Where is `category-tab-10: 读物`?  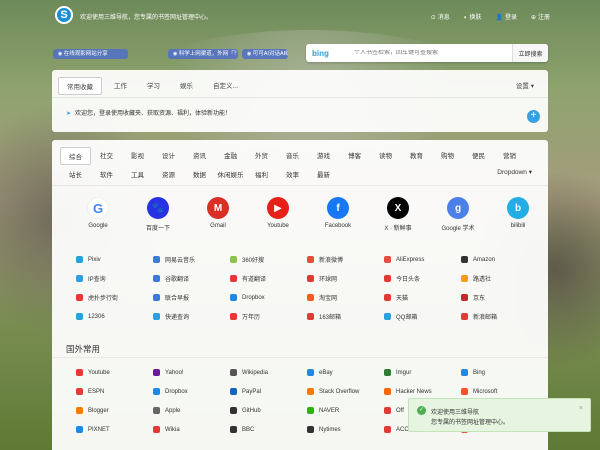
category-tab-10: 读物 is located at coordinates (385, 156).